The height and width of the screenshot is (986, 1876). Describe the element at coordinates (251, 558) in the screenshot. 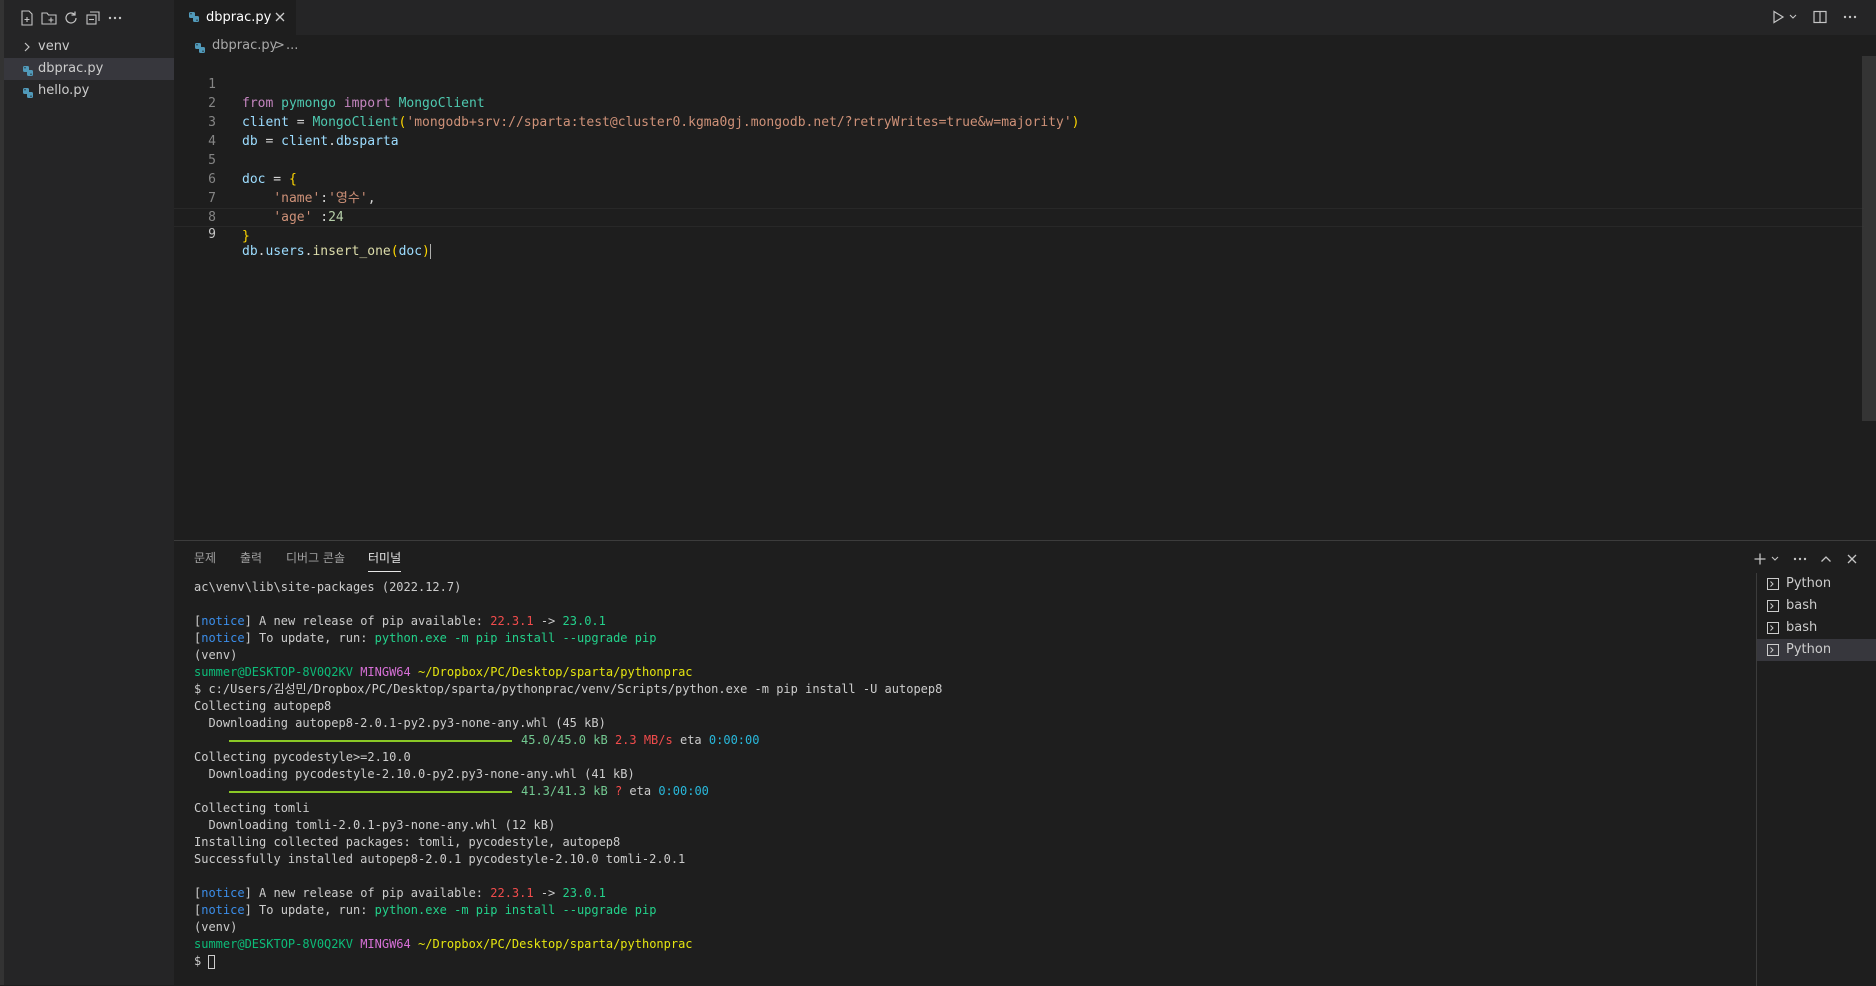

I see `tab-output: 출력` at that location.